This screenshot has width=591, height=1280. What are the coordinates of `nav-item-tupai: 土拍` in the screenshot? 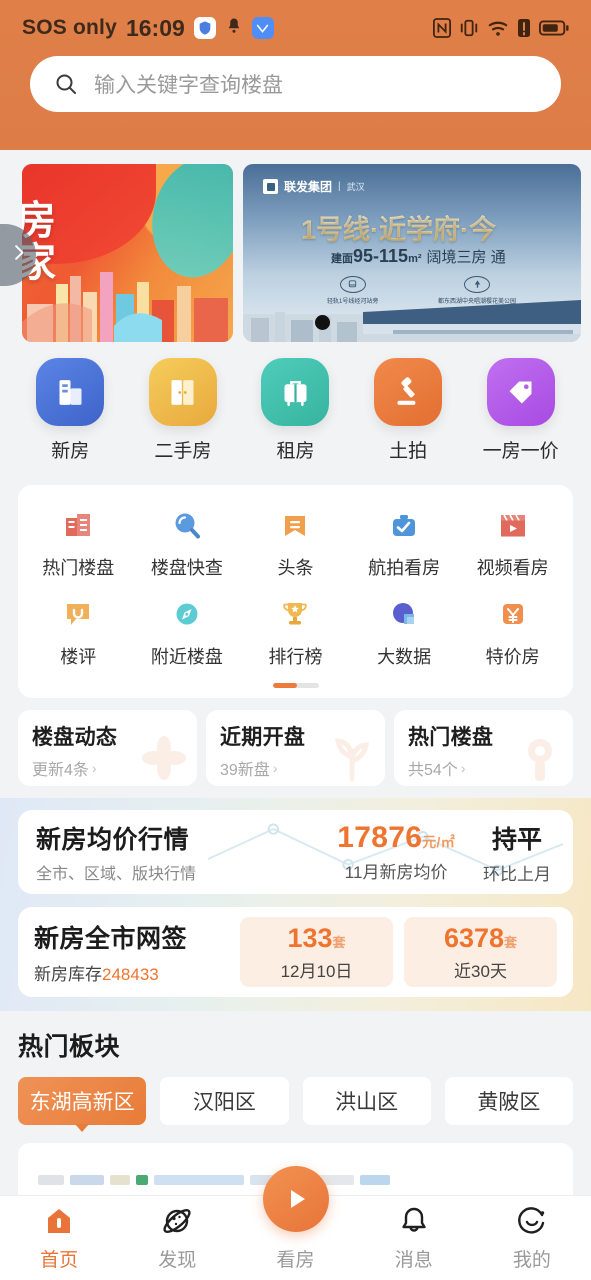 It's located at (408, 410).